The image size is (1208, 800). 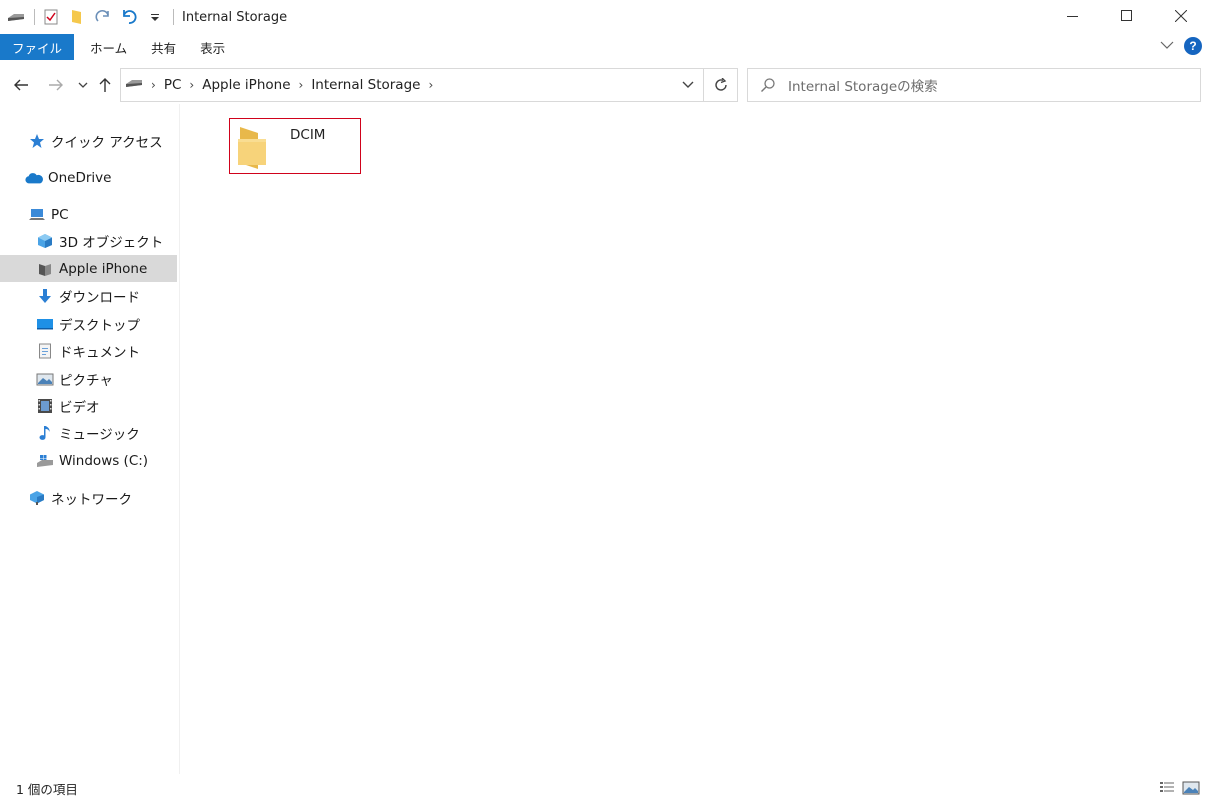 What do you see at coordinates (212, 47) in the screenshot?
I see `tab-view: 表示` at bounding box center [212, 47].